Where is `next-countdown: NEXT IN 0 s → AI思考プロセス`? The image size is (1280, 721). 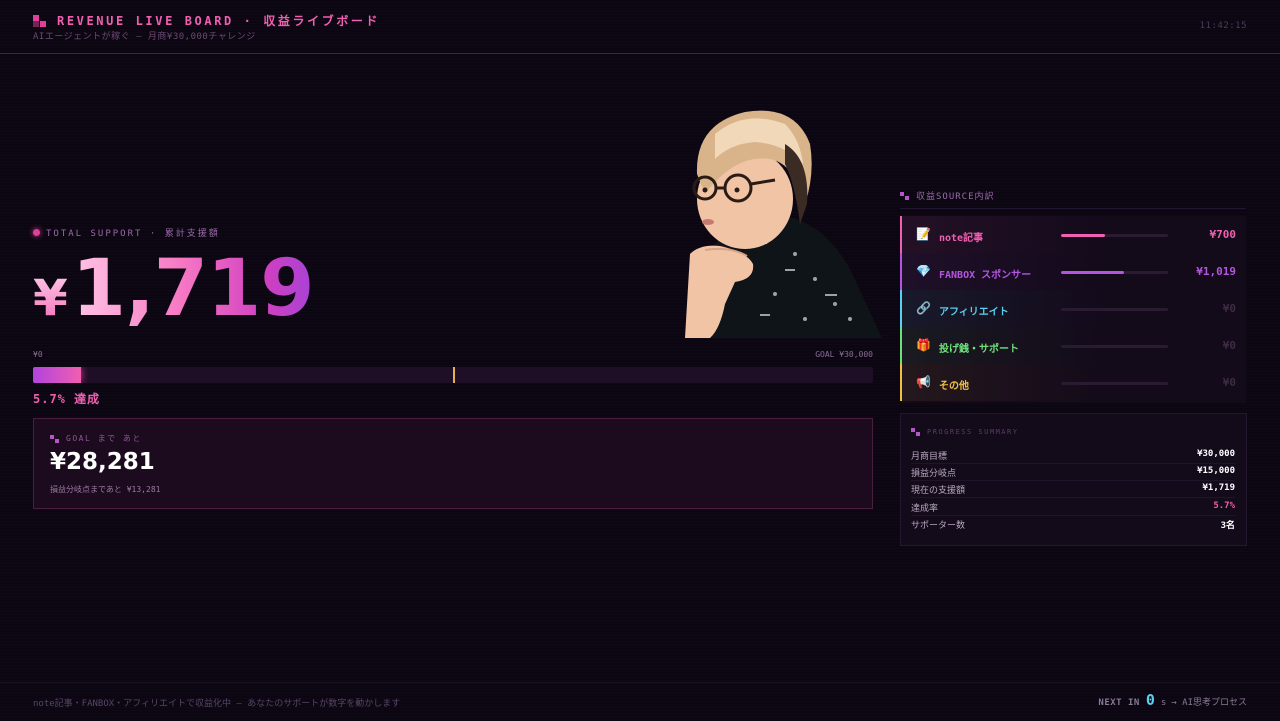 next-countdown: NEXT IN 0 s → AI思考プロセス is located at coordinates (1172, 700).